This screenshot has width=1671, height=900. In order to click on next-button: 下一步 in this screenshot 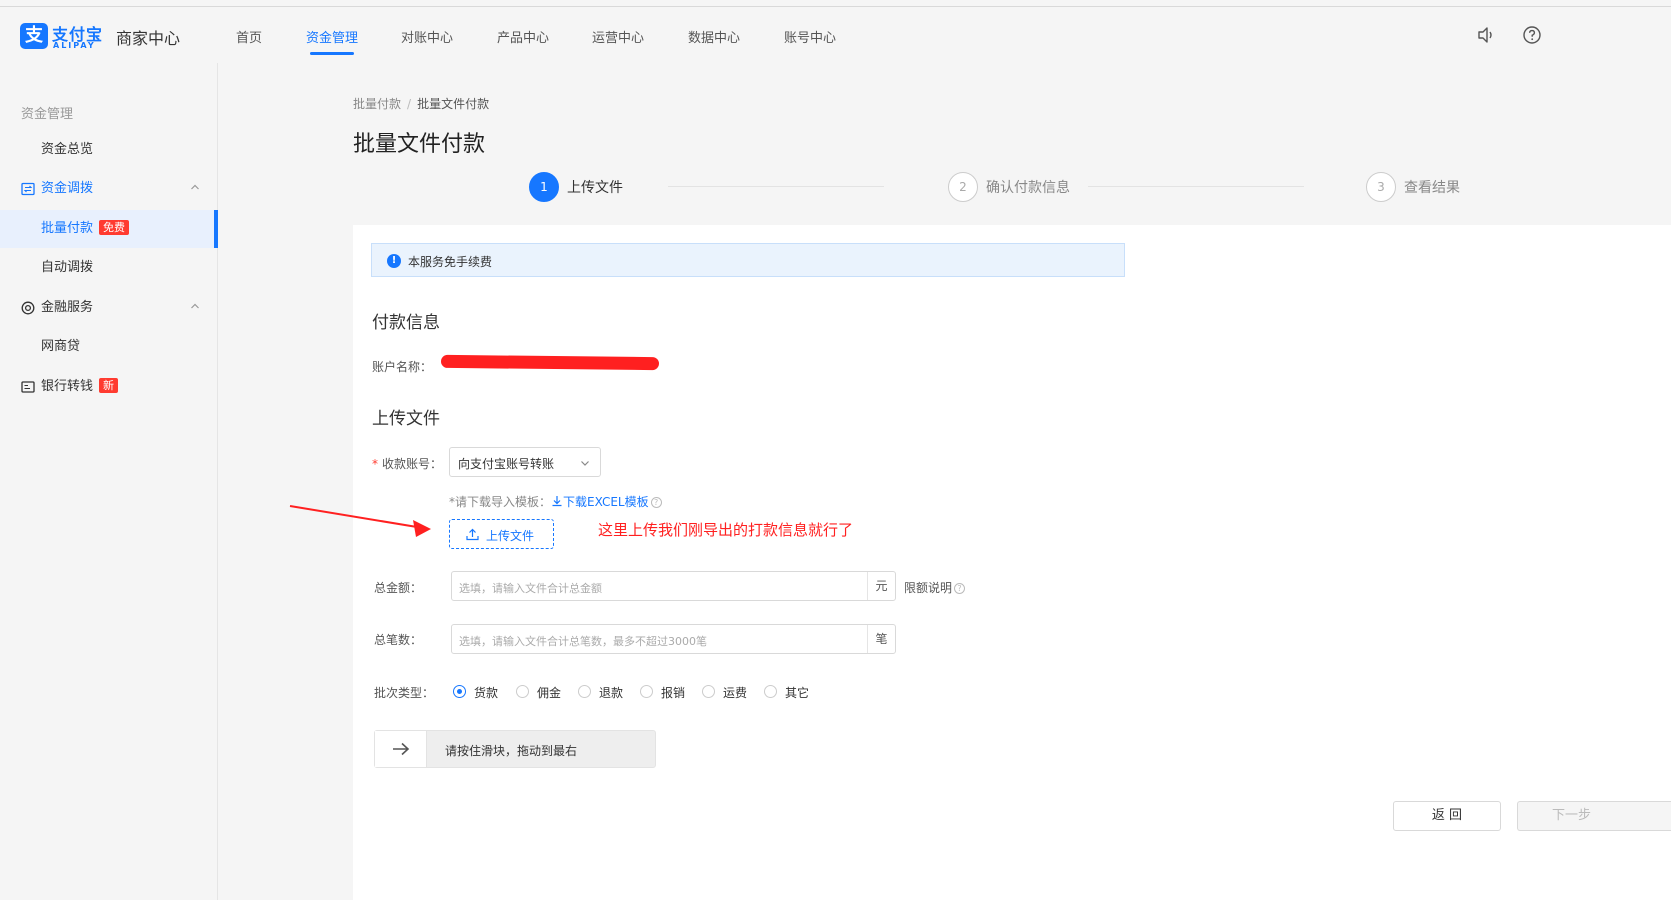, I will do `click(1594, 816)`.